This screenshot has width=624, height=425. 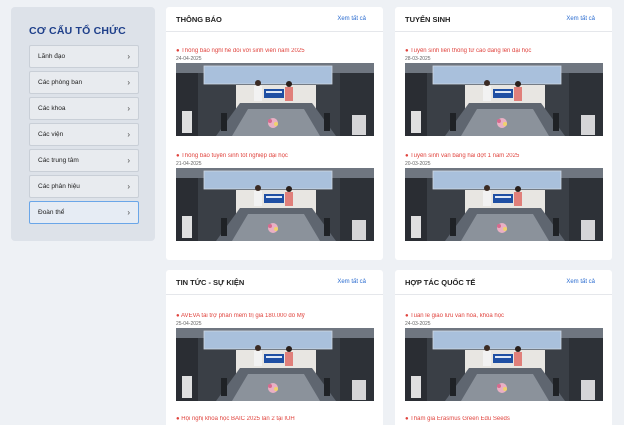 What do you see at coordinates (52, 108) in the screenshot?
I see `sidebar-item-label: Các khoa` at bounding box center [52, 108].